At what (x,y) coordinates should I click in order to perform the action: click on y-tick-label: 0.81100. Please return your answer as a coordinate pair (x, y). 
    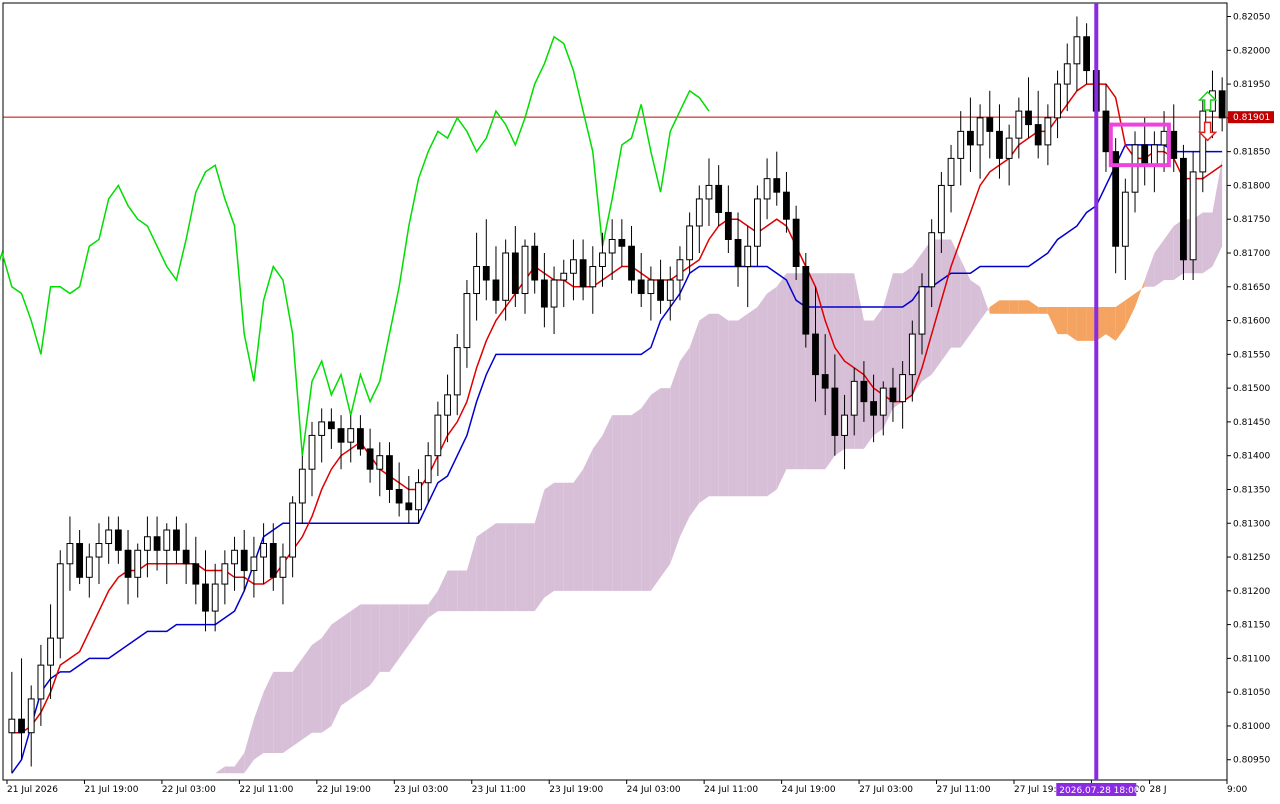
    Looking at the image, I should click on (1251, 659).